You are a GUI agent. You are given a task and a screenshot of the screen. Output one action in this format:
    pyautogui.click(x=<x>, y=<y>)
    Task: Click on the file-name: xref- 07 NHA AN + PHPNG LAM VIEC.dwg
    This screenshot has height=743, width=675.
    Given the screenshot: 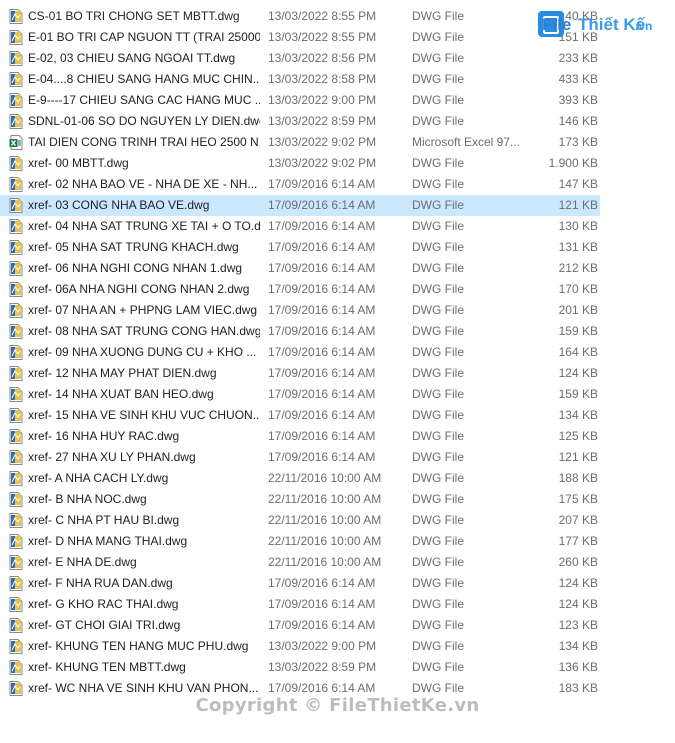 What is the action you would take?
    pyautogui.click(x=143, y=310)
    